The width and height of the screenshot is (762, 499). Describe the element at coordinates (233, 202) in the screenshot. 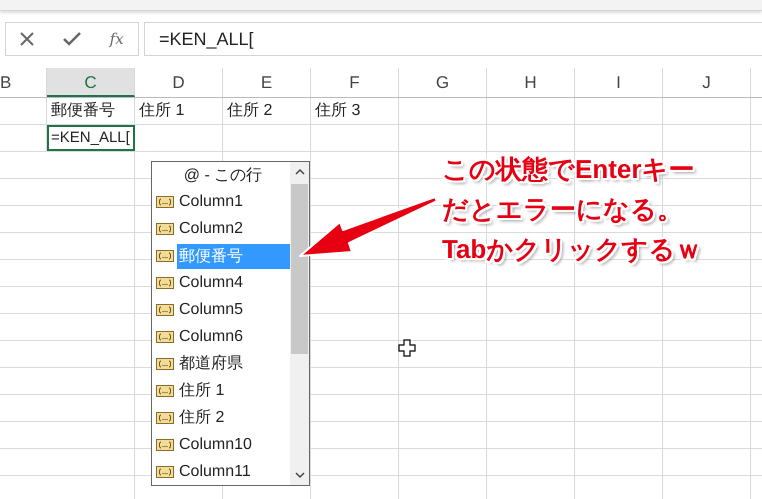

I see `list-item: Column1` at that location.